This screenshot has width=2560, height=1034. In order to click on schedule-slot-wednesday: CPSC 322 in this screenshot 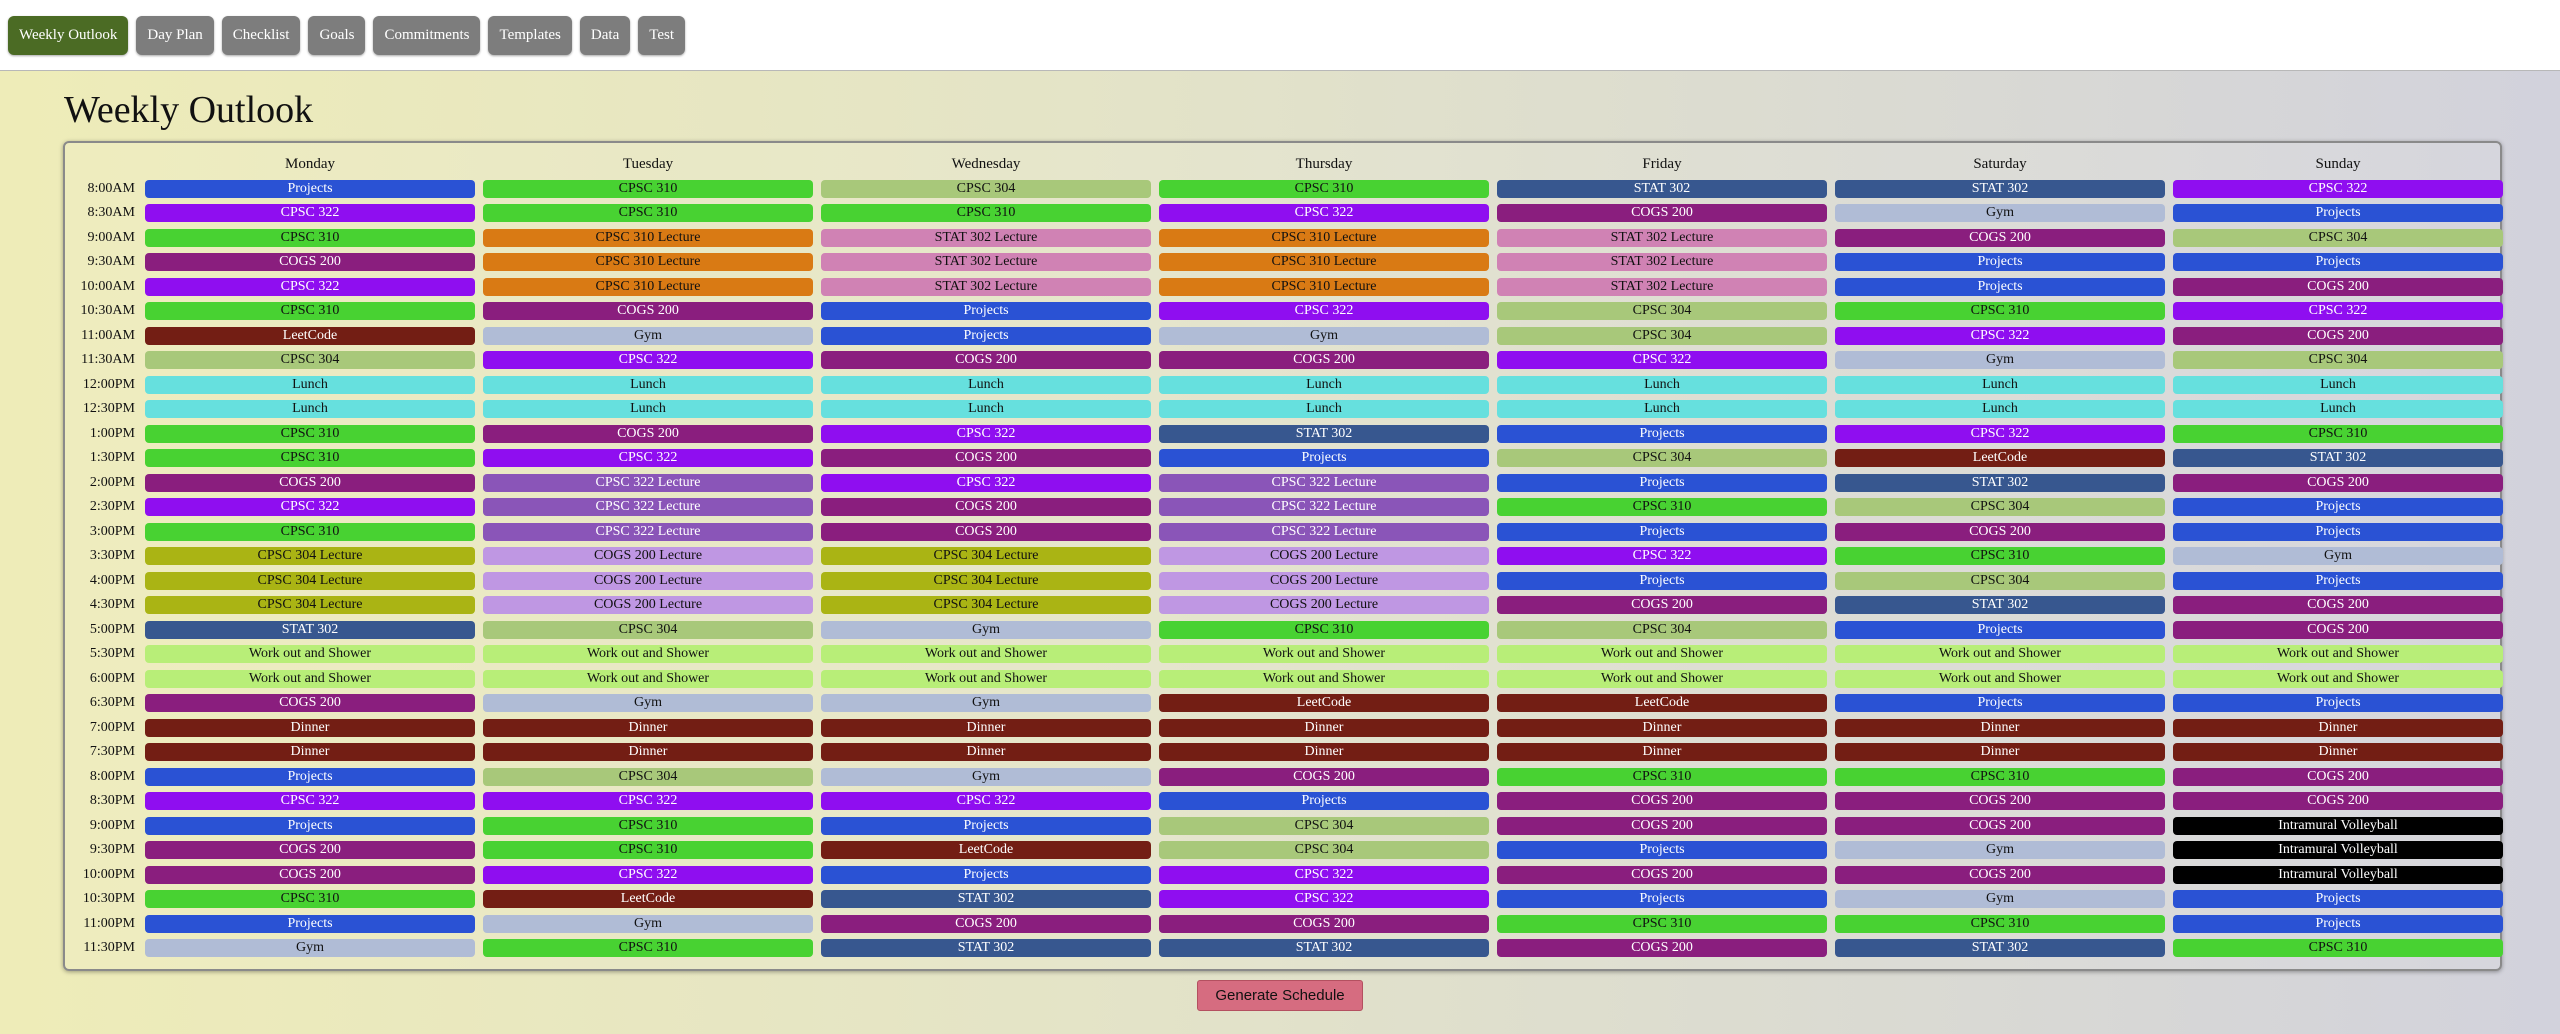, I will do `click(986, 801)`.